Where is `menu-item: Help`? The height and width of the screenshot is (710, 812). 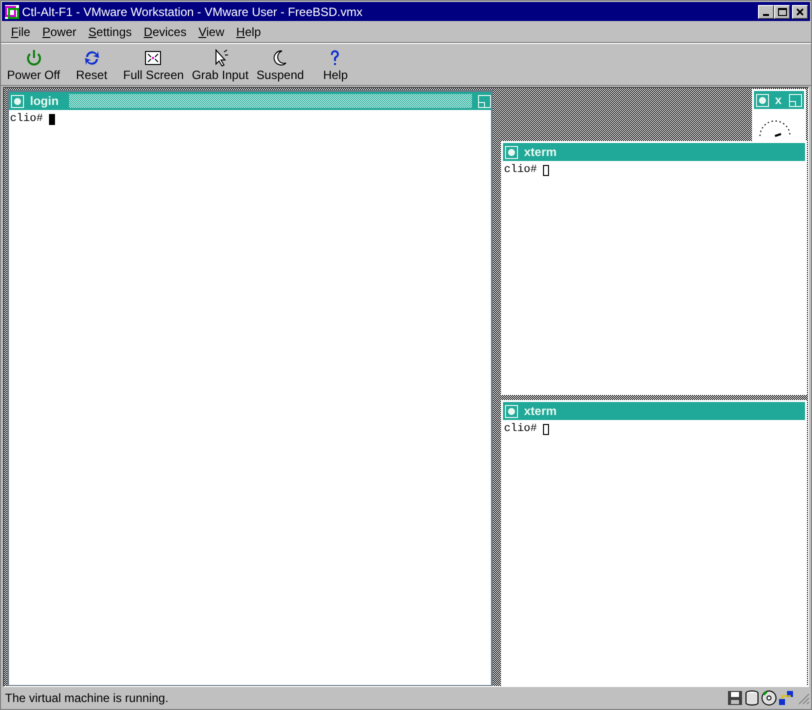
menu-item: Help is located at coordinates (248, 32).